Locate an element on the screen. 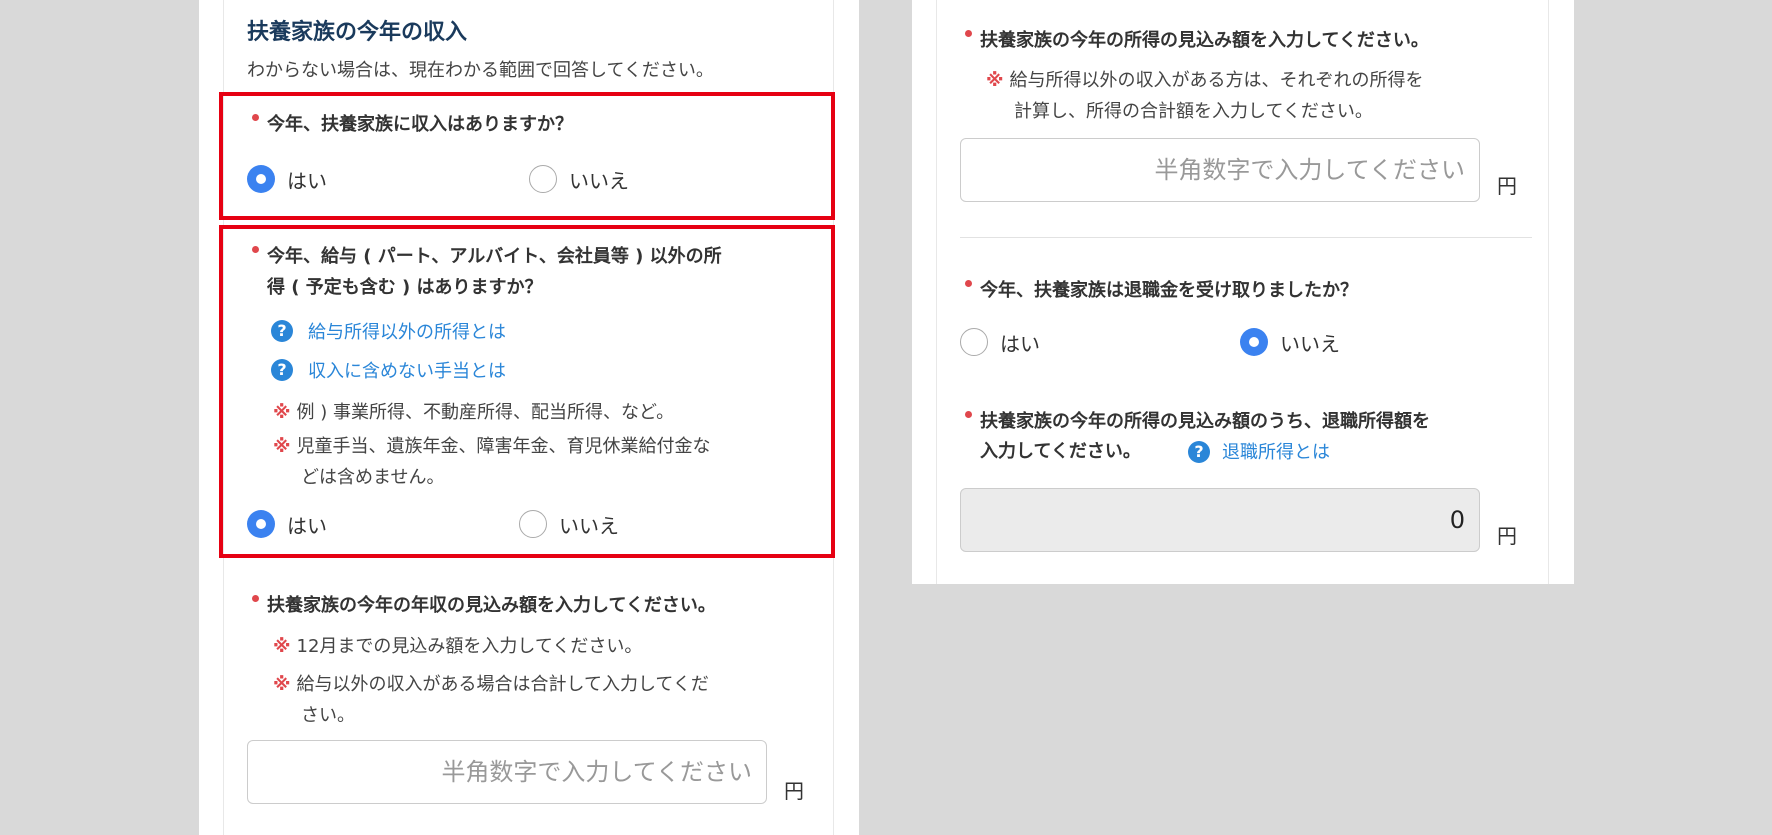 This screenshot has height=835, width=1772. q5-no-label: いいえ is located at coordinates (1310, 342).